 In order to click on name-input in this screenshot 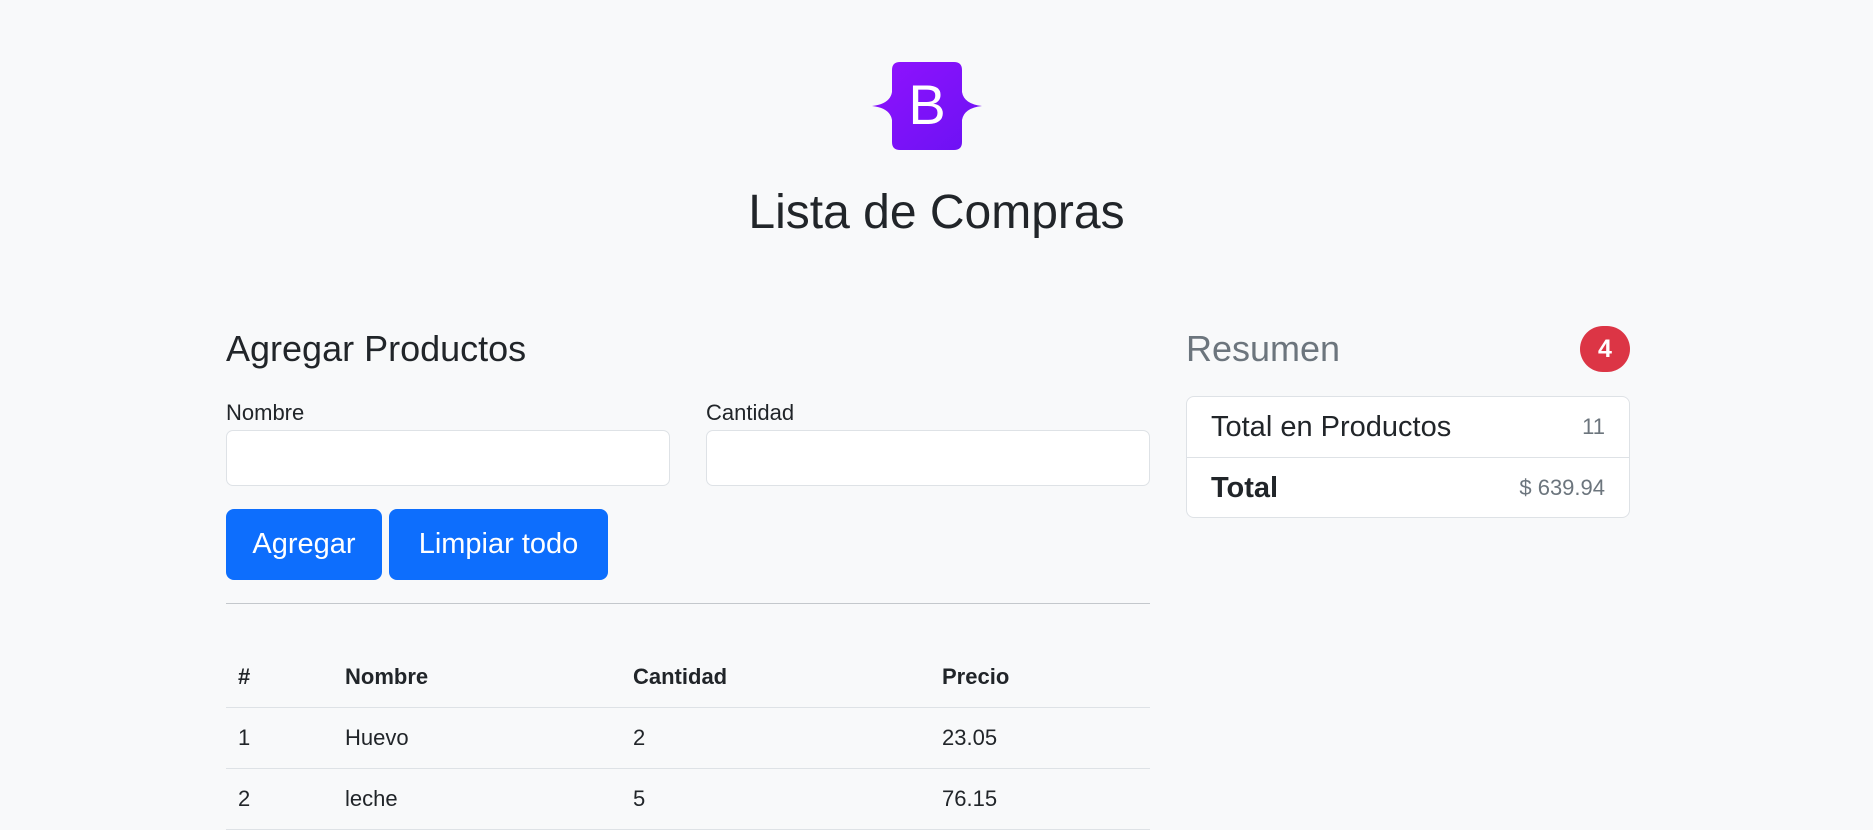, I will do `click(448, 458)`.